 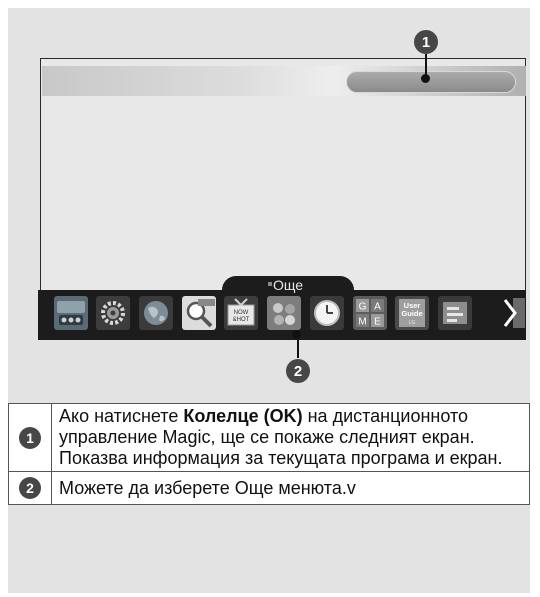 I want to click on callout-2-pointer, so click(x=296, y=334).